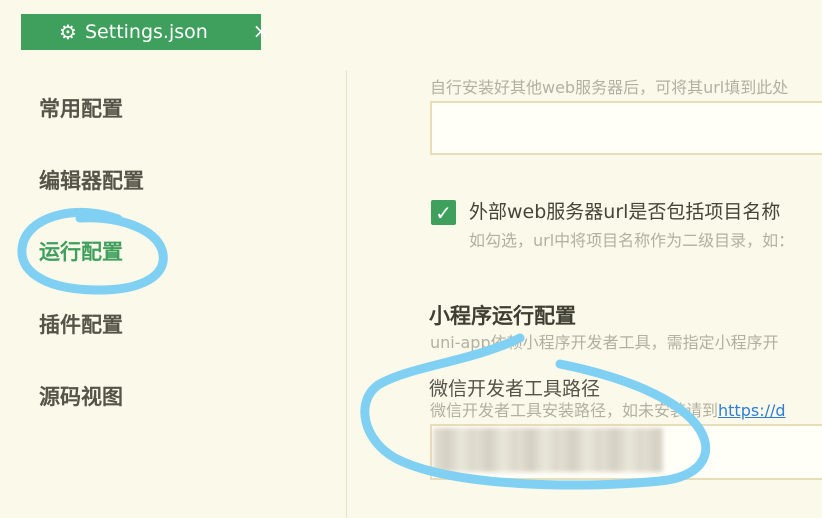 The image size is (822, 518). I want to click on tab-bar: ⚙ Settings.json ×, so click(411, 31).